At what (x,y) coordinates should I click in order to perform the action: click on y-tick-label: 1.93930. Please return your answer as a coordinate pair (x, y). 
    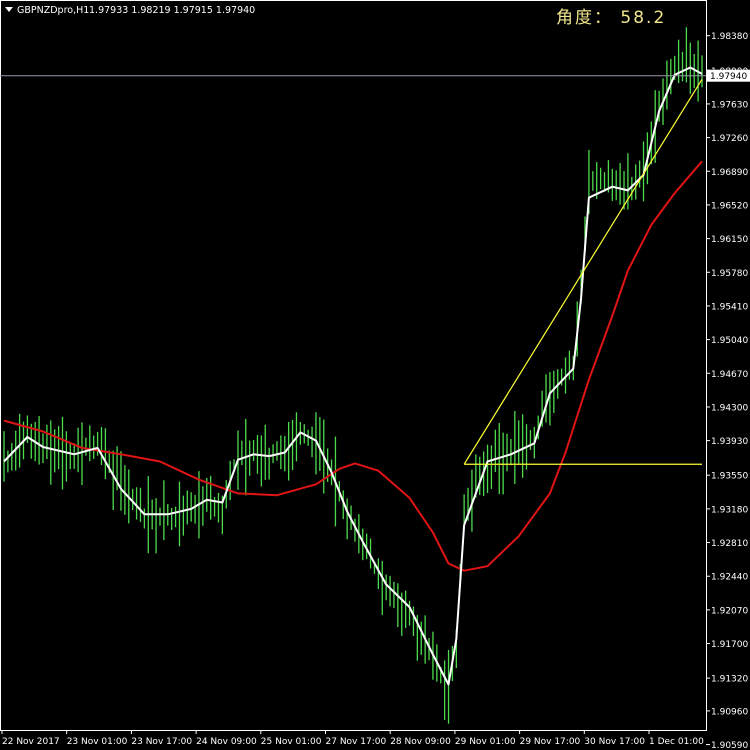
    Looking at the image, I should click on (729, 442).